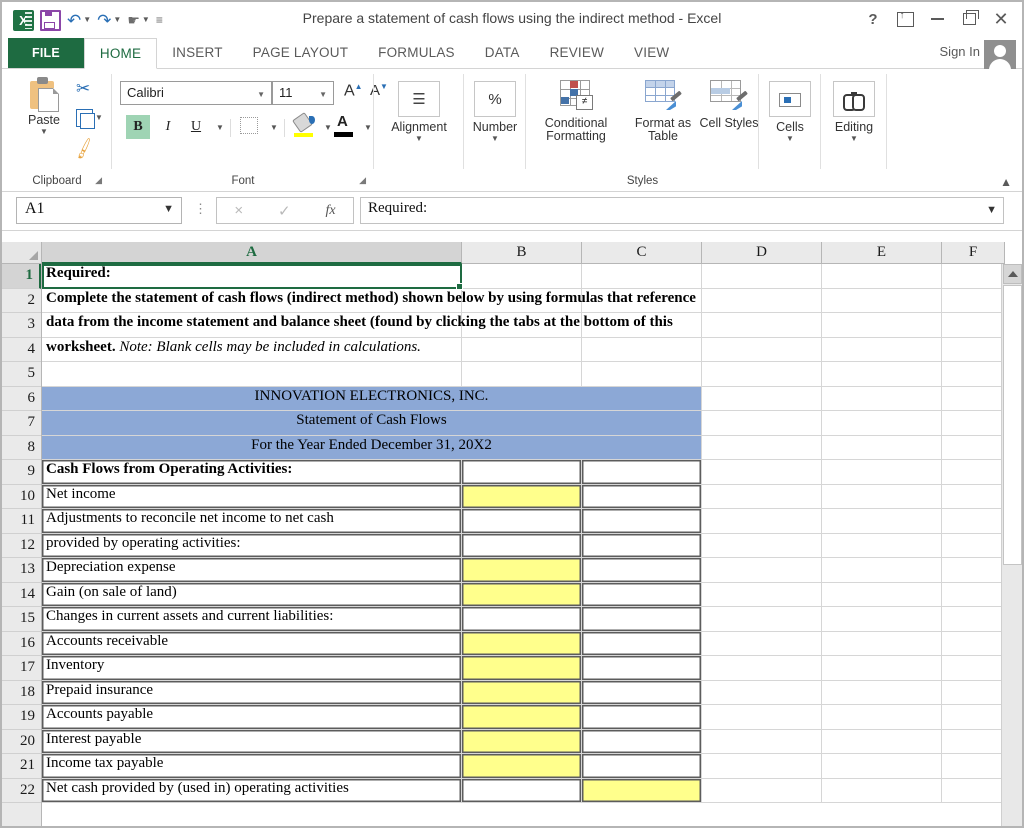 This screenshot has width=1024, height=828. Describe the element at coordinates (642, 741) in the screenshot. I see `cell-C20` at that location.